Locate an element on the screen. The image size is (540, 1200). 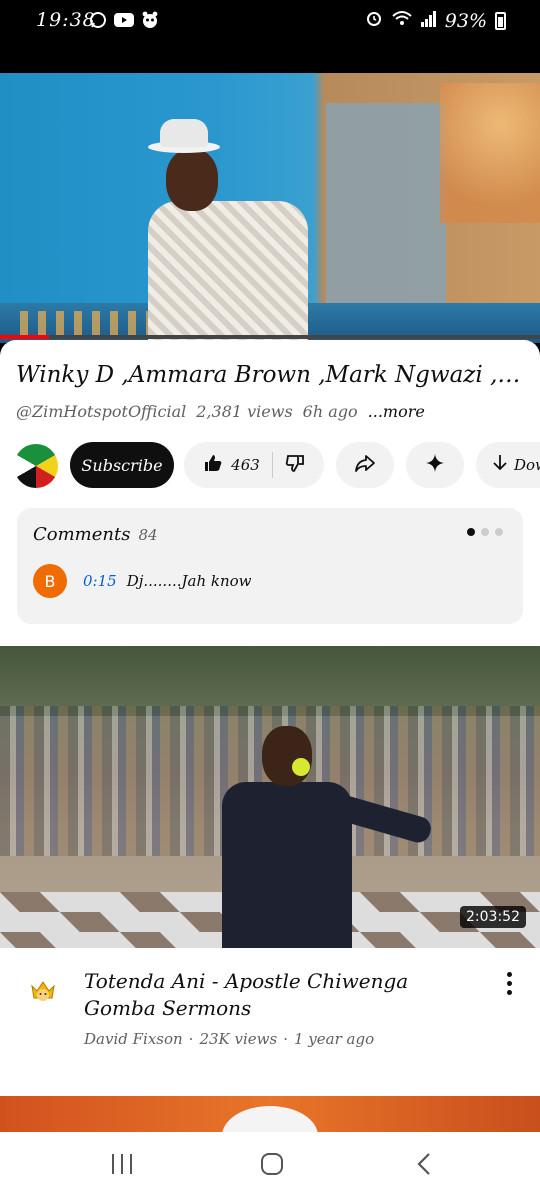
dislike-button is located at coordinates (289, 465).